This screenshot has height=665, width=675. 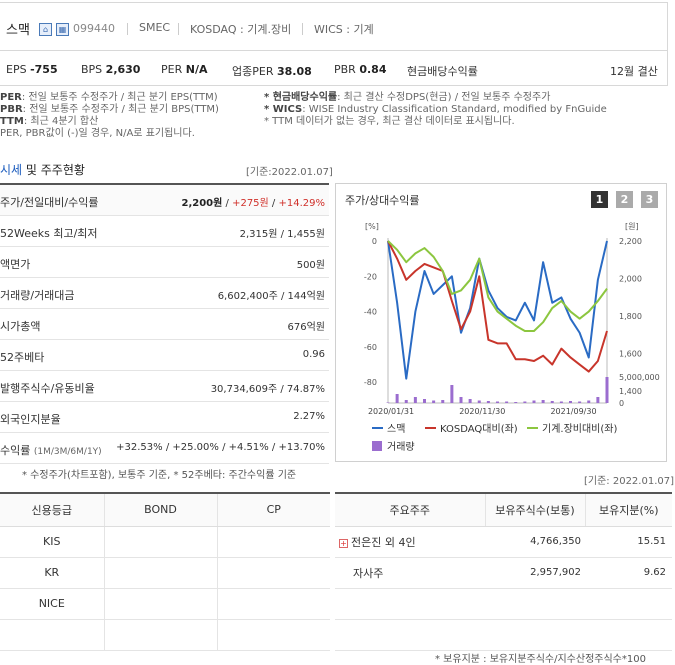 I want to click on chart-tab-2: 2, so click(x=624, y=199).